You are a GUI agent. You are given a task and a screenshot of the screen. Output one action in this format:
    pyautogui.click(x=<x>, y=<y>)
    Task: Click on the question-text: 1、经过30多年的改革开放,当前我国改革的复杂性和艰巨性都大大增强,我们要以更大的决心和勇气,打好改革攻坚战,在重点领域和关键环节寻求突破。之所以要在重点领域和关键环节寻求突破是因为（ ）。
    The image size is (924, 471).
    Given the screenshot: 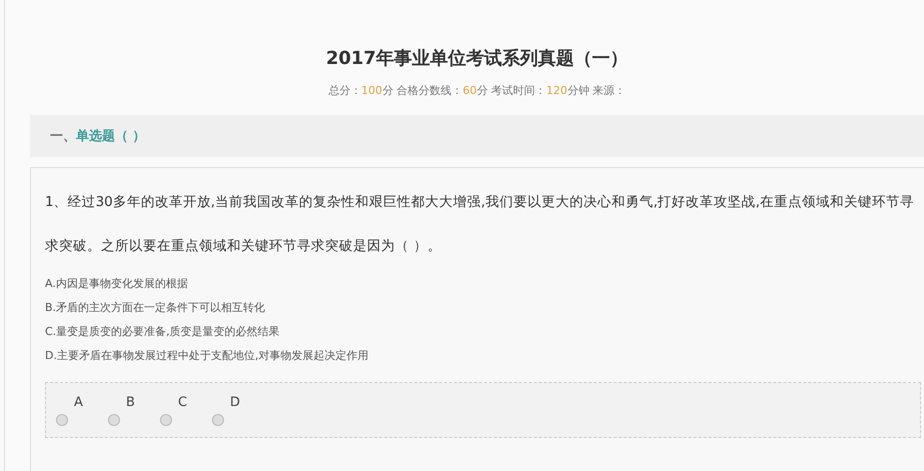 What is the action you would take?
    pyautogui.click(x=480, y=224)
    